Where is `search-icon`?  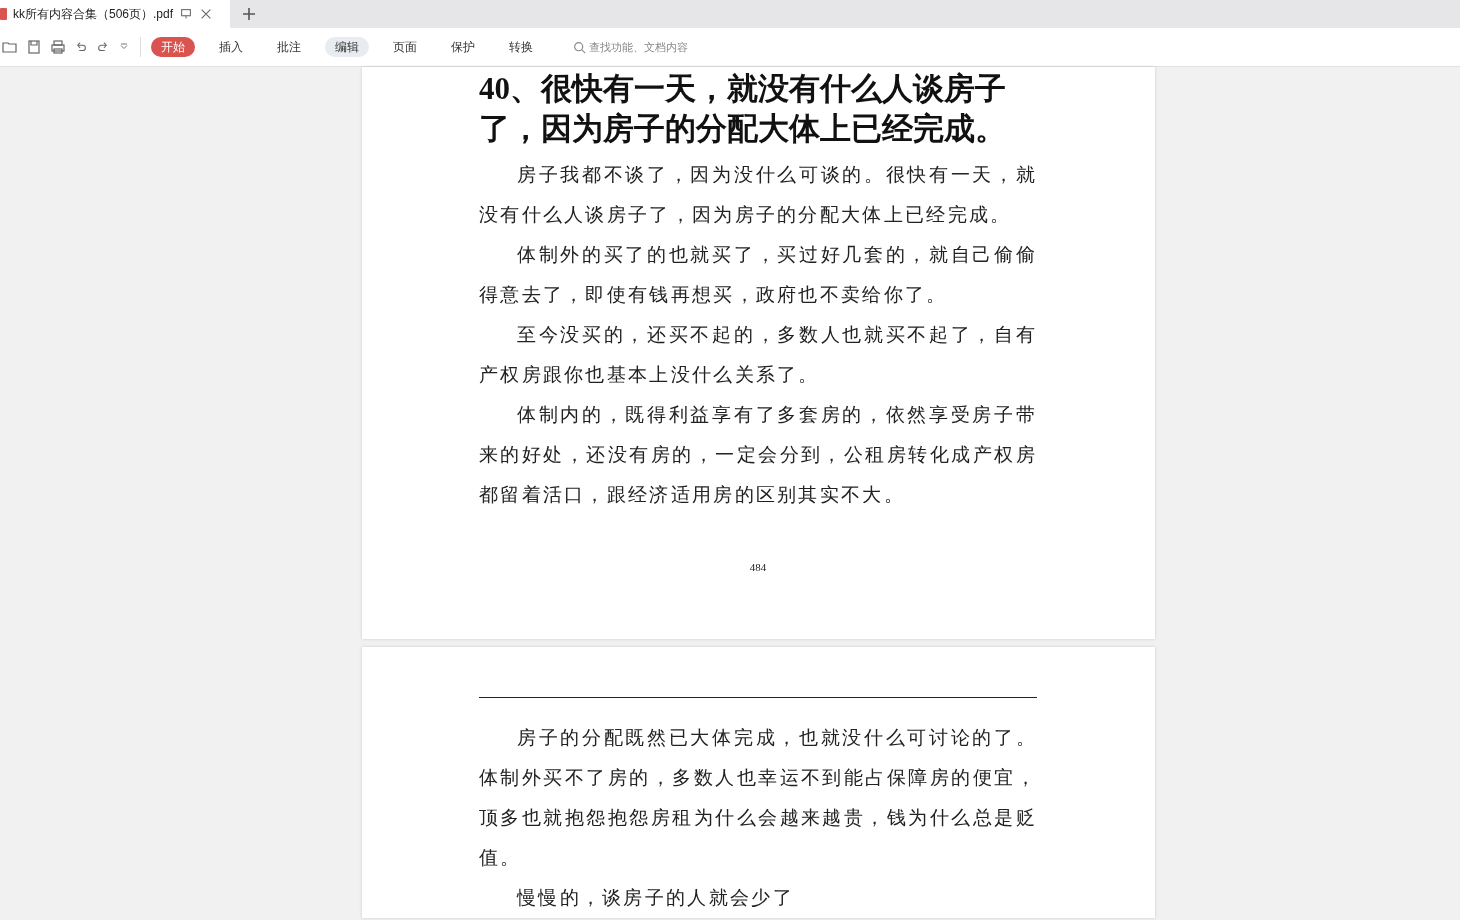
search-icon is located at coordinates (579, 47).